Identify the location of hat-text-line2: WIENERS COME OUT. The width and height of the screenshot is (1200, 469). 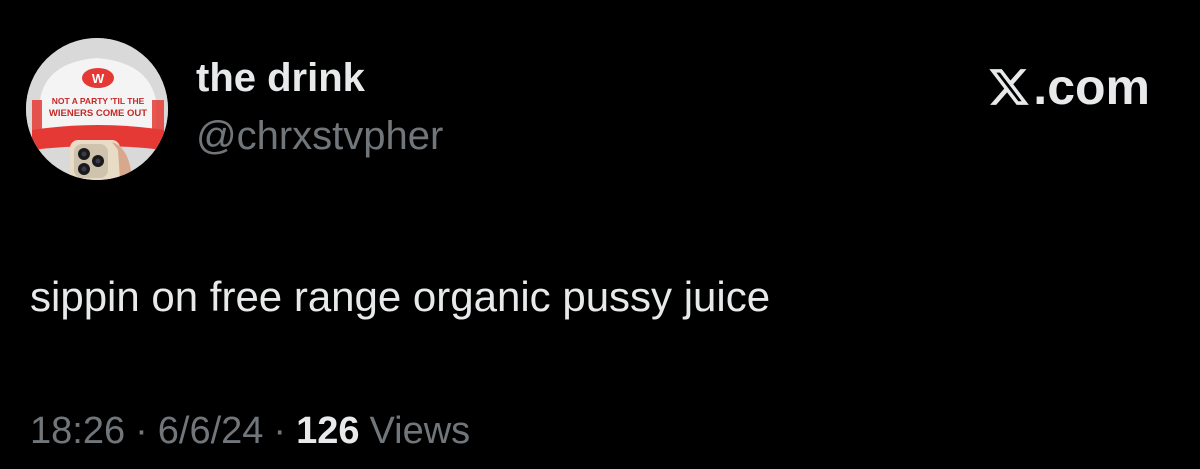
(98, 113).